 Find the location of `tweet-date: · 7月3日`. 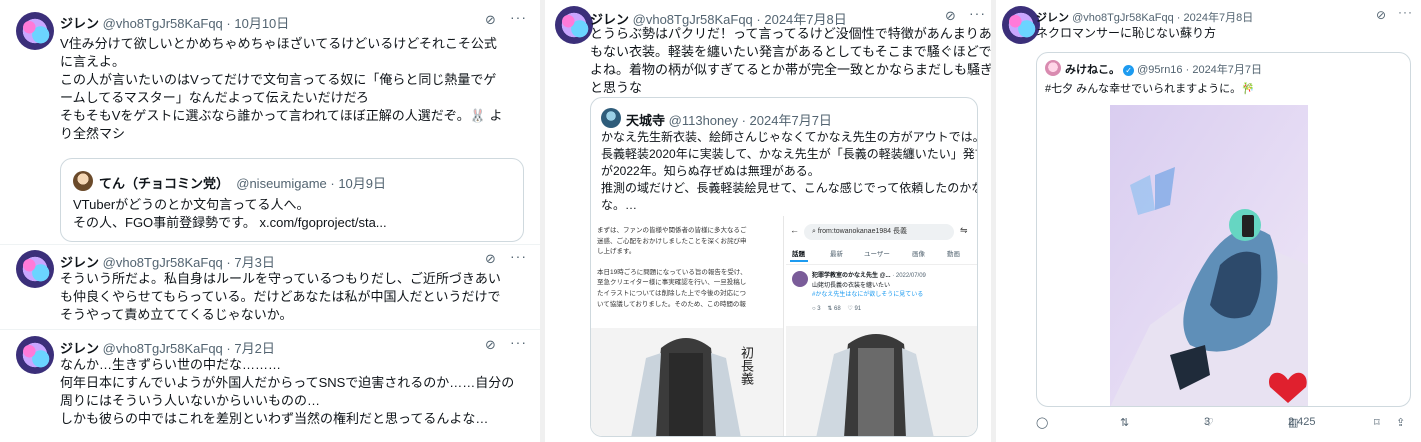

tweet-date: · 7月3日 is located at coordinates (250, 262).